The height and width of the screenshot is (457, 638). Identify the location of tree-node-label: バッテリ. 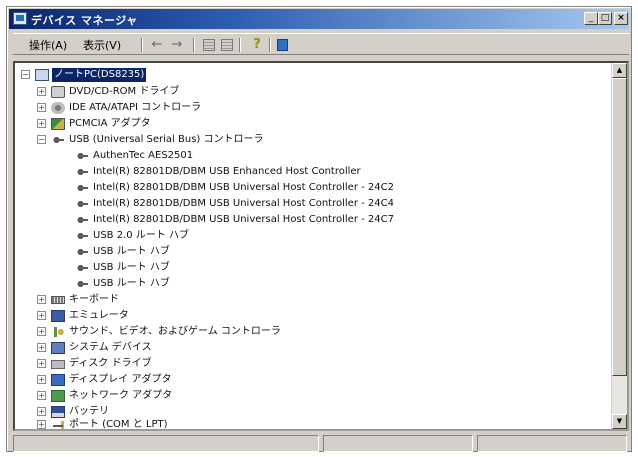
(89, 411).